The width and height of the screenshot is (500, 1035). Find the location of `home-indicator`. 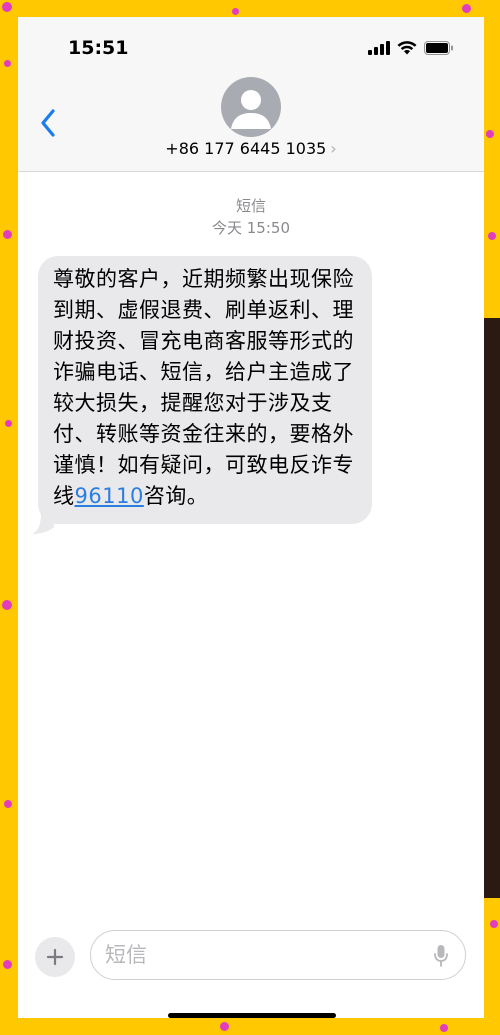

home-indicator is located at coordinates (252, 1015).